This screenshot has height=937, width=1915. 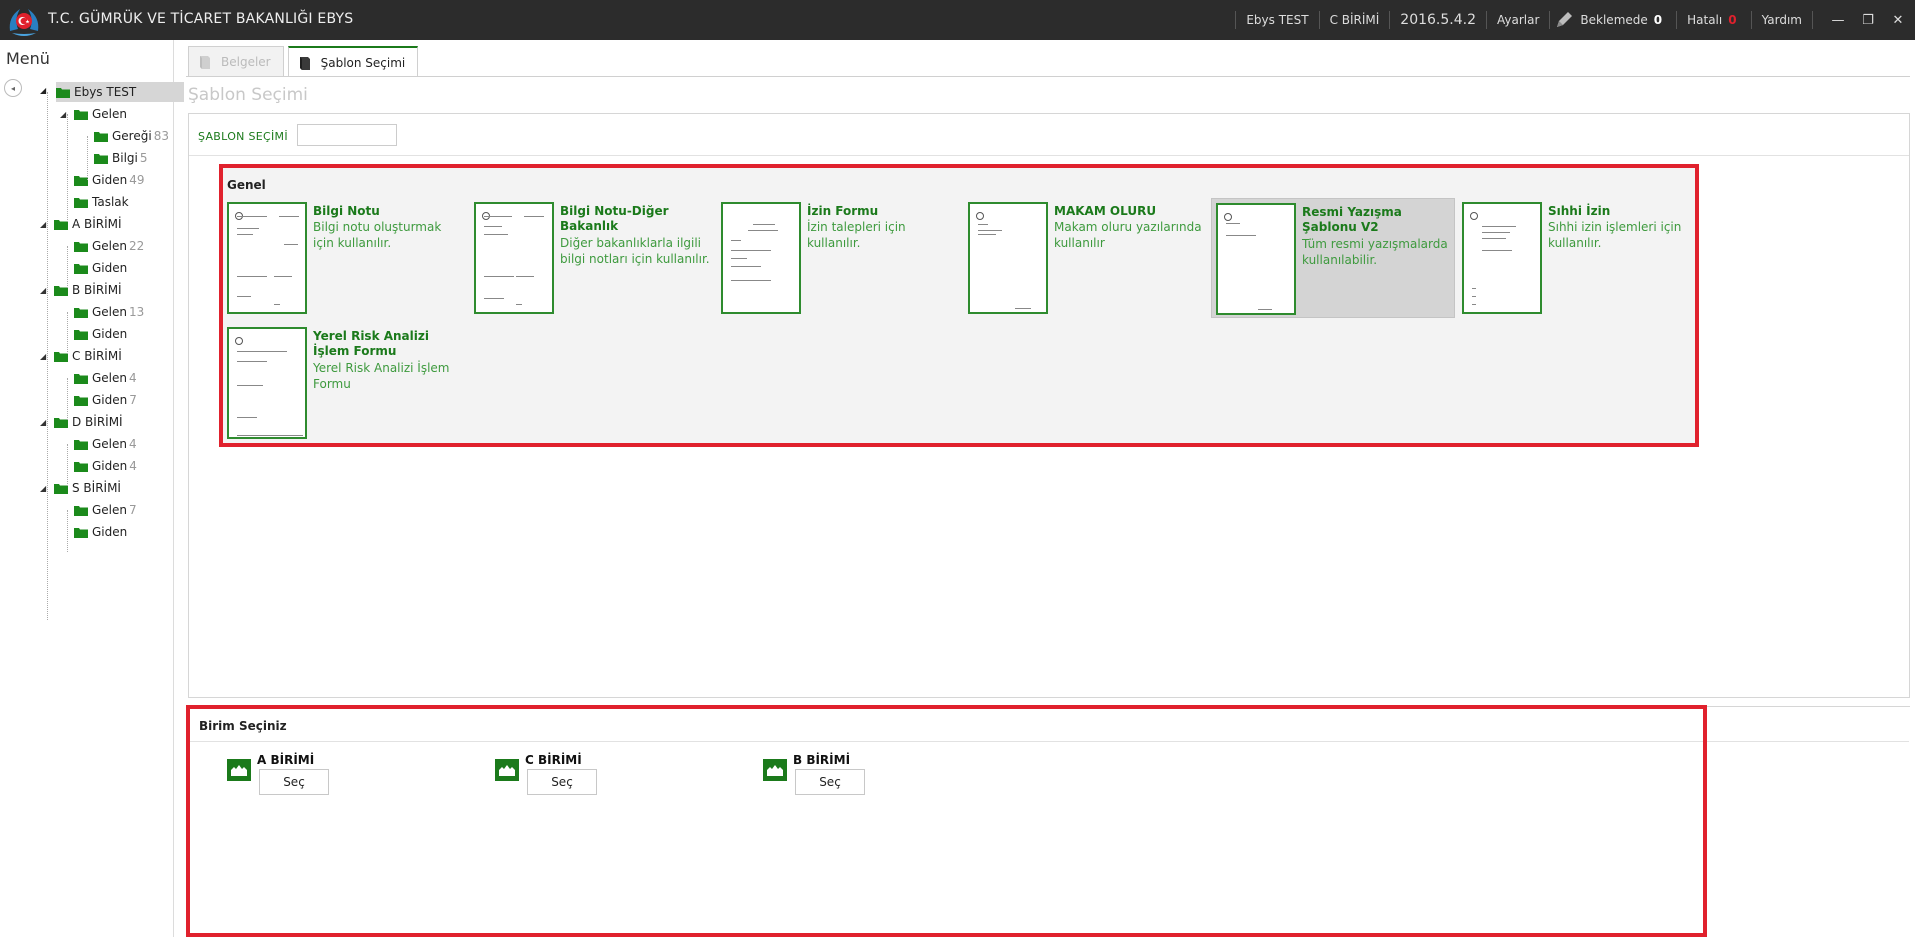 I want to click on pending-label: Beklemede, so click(x=1613, y=20).